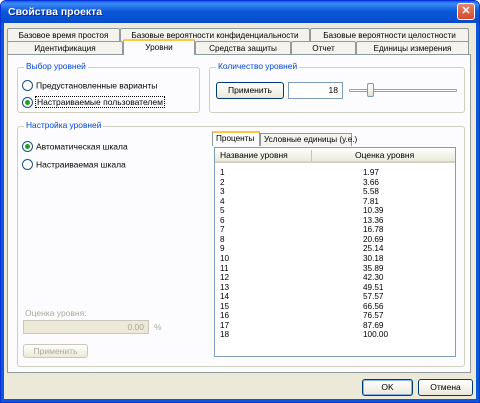 The width and height of the screenshot is (480, 403). I want to click on radio-label: Настраиваемые пользователем, so click(100, 102).